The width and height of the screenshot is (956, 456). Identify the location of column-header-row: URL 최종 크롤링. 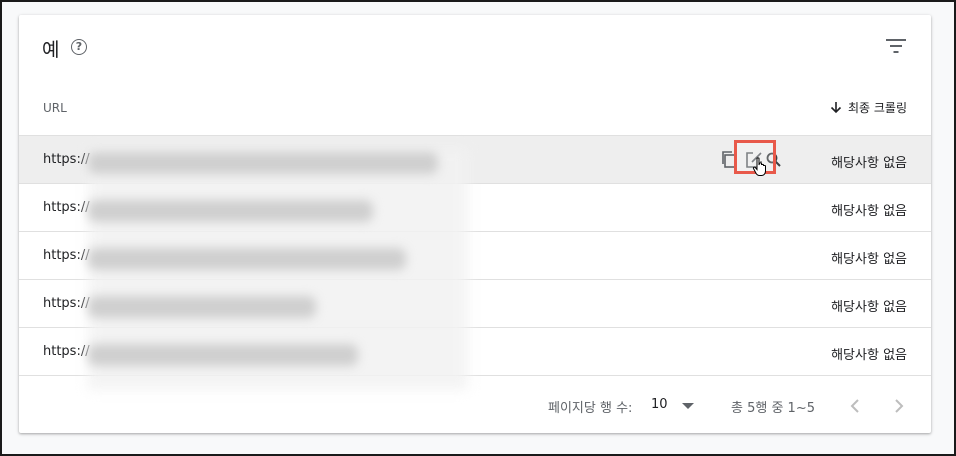
(475, 108).